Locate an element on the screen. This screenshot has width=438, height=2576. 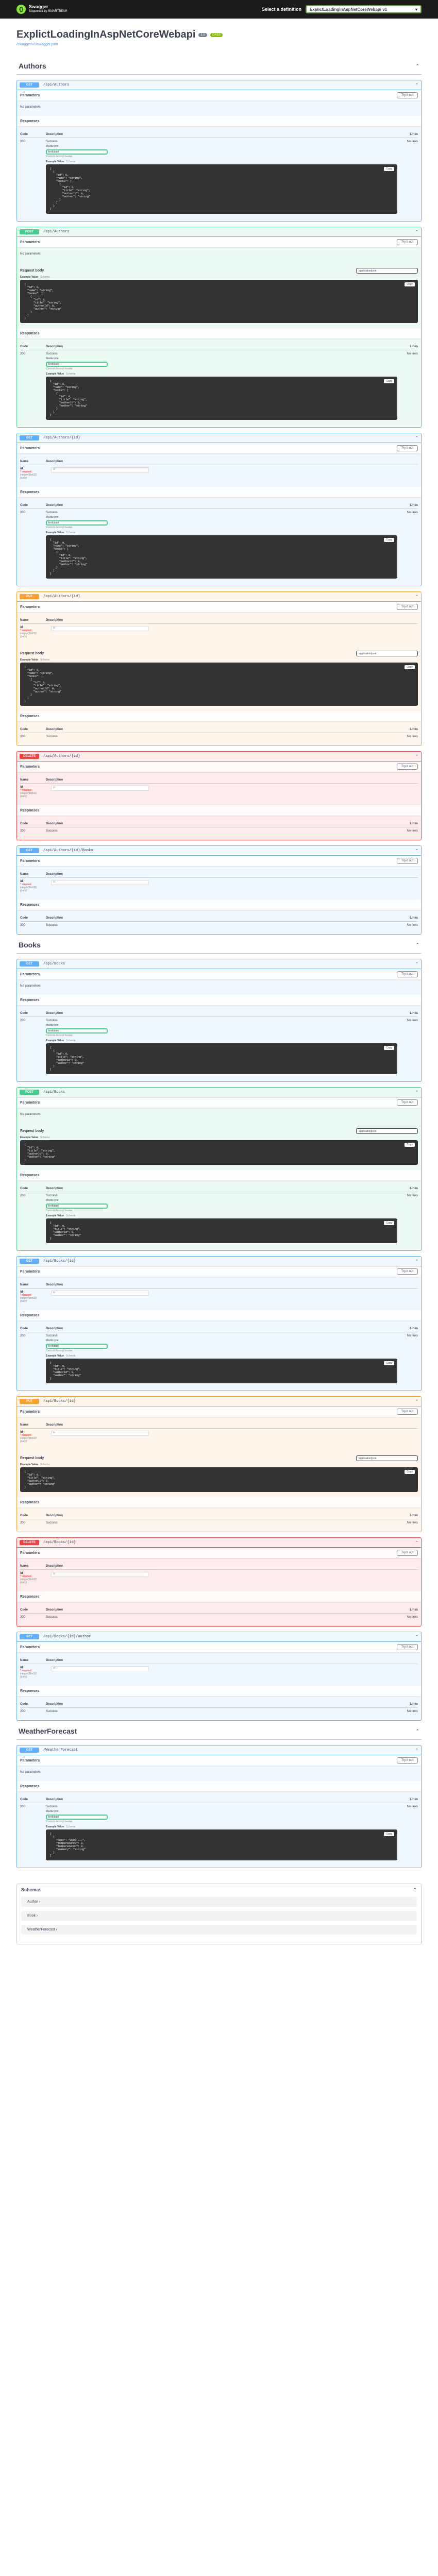
operation-header: GET/api/Authors/{id}/Books ⌃ is located at coordinates (219, 851).